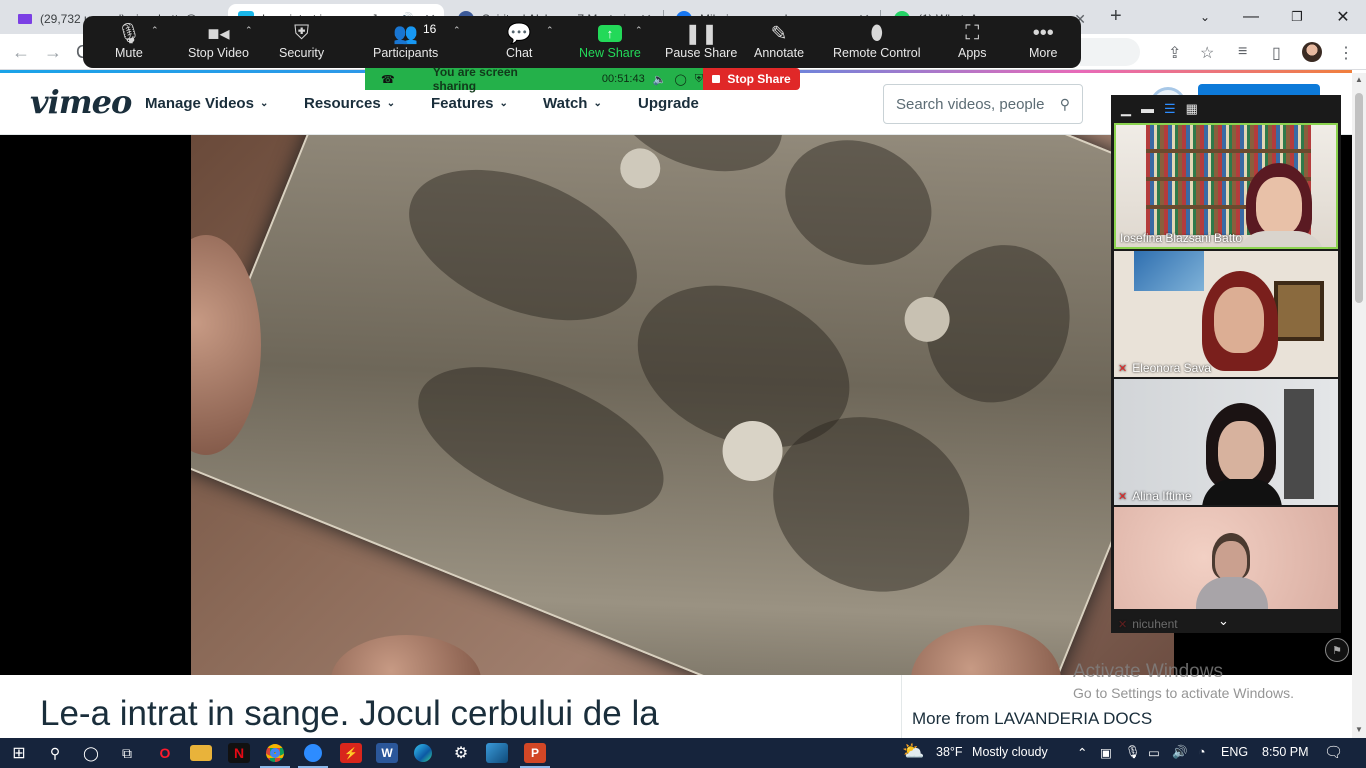 The height and width of the screenshot is (768, 1366). Describe the element at coordinates (660, 79) in the screenshot. I see `speaker-icon: 🔈` at that location.